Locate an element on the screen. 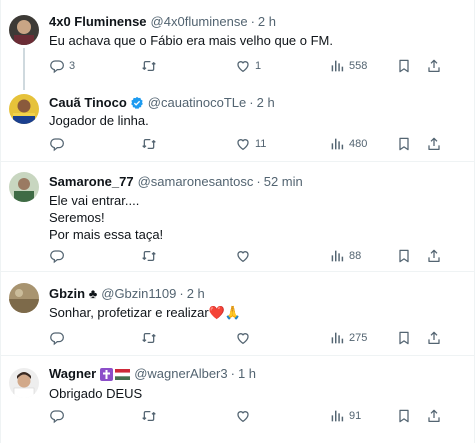 This screenshot has width=475, height=443. views-count: 91 is located at coordinates (355, 416).